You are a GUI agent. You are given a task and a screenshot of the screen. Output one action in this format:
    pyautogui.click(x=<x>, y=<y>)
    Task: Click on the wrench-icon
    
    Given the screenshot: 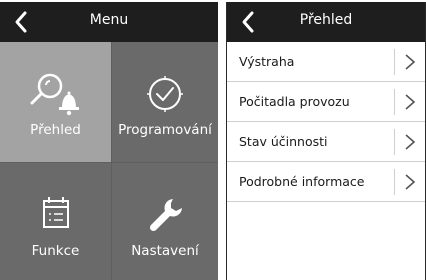 What is the action you would take?
    pyautogui.click(x=165, y=215)
    